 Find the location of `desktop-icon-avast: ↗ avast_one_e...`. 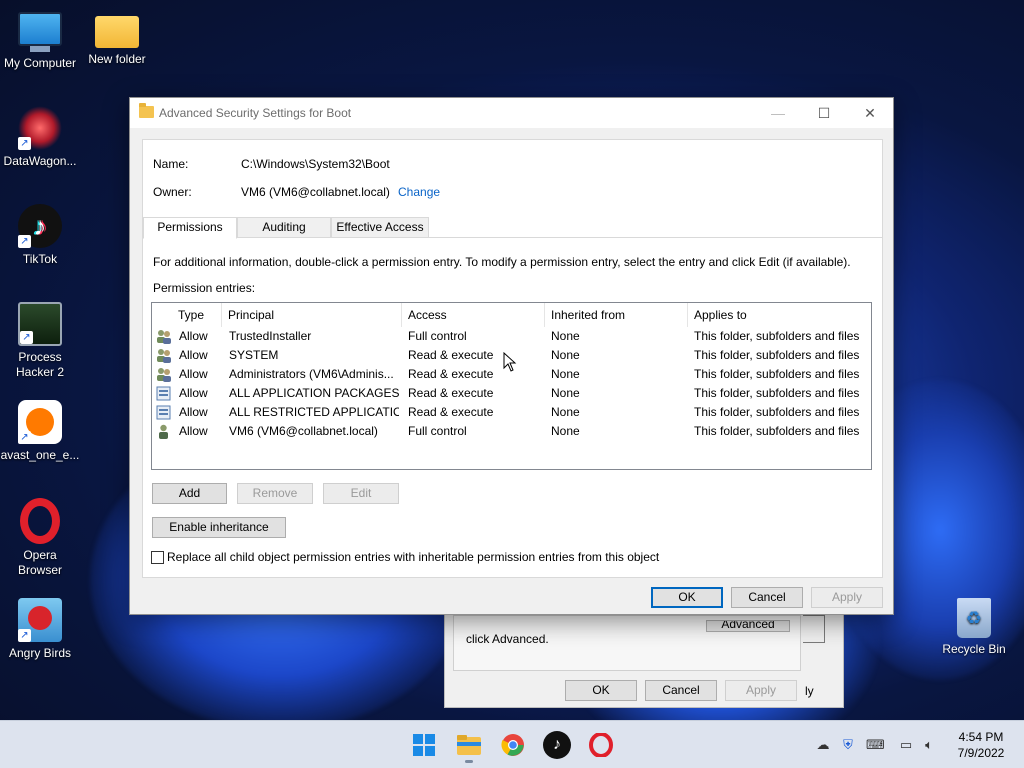

desktop-icon-avast: ↗ avast_one_e... is located at coordinates (40, 431).